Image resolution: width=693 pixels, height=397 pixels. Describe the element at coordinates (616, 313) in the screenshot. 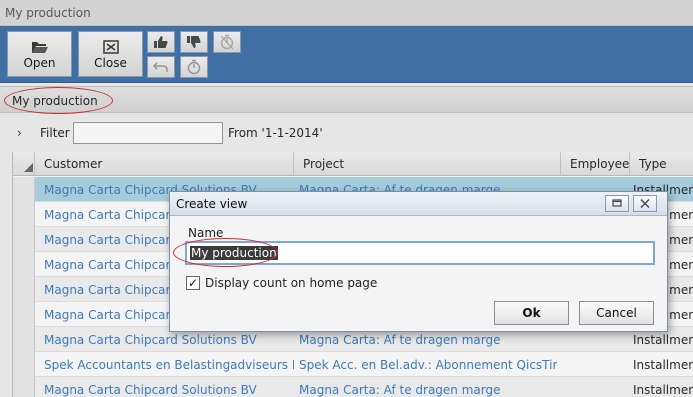

I see `cancel-button: Cancel` at that location.